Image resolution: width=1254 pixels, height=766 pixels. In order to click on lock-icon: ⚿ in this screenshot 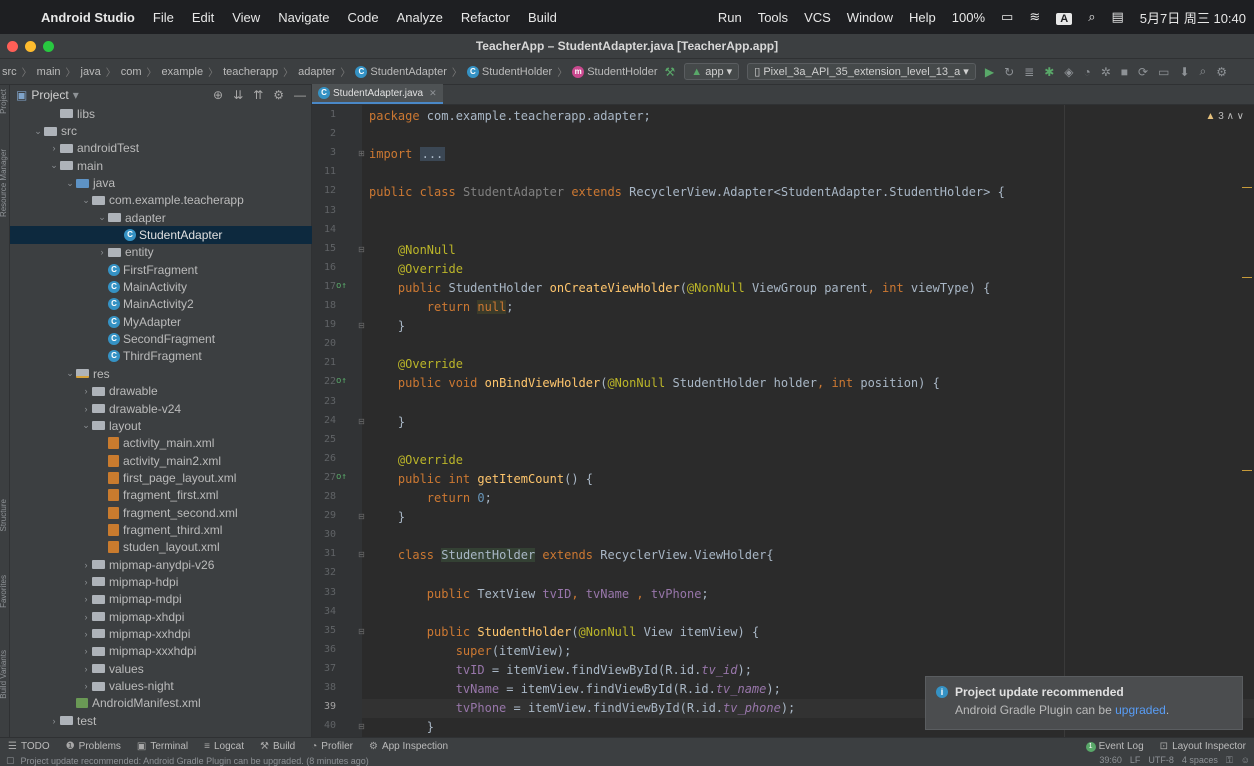, I will do `click(1229, 760)`.